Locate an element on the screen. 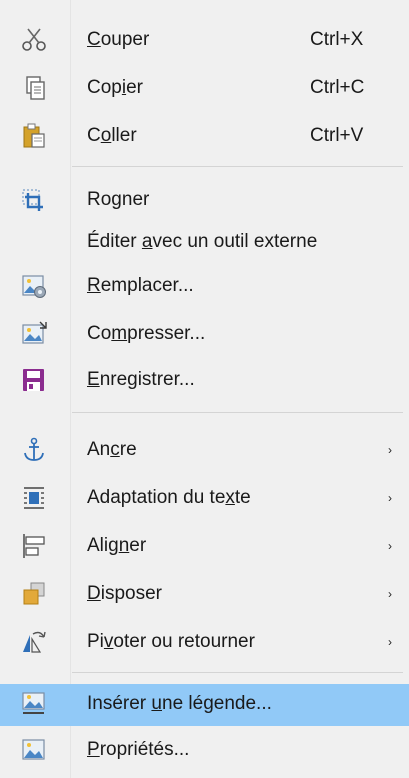 The width and height of the screenshot is (409, 778). menu-item-label: Adaptation du texte is located at coordinates (169, 497).